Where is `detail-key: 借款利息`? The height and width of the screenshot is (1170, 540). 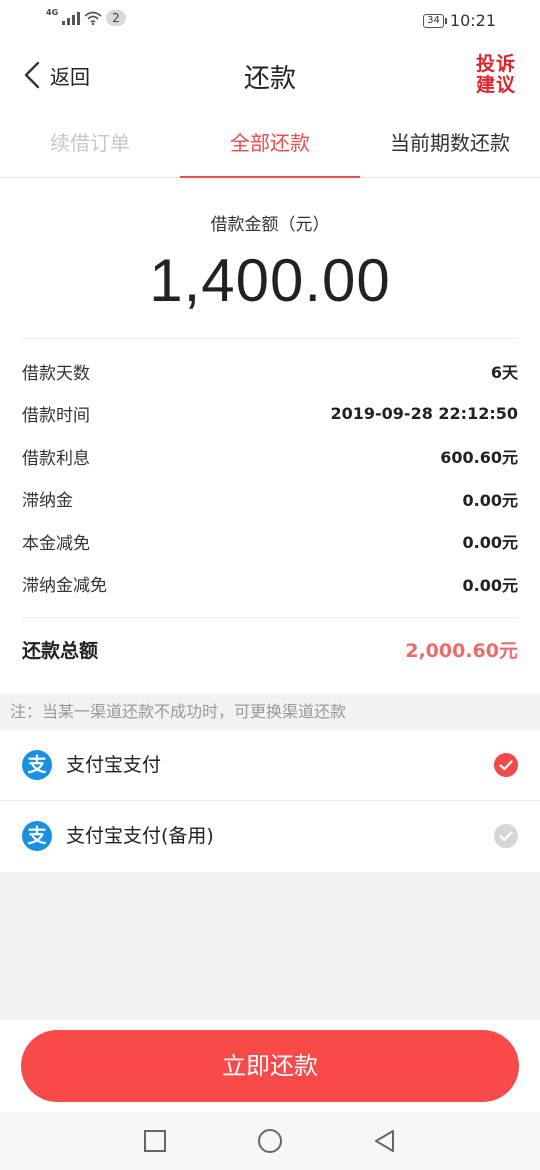
detail-key: 借款利息 is located at coordinates (56, 458).